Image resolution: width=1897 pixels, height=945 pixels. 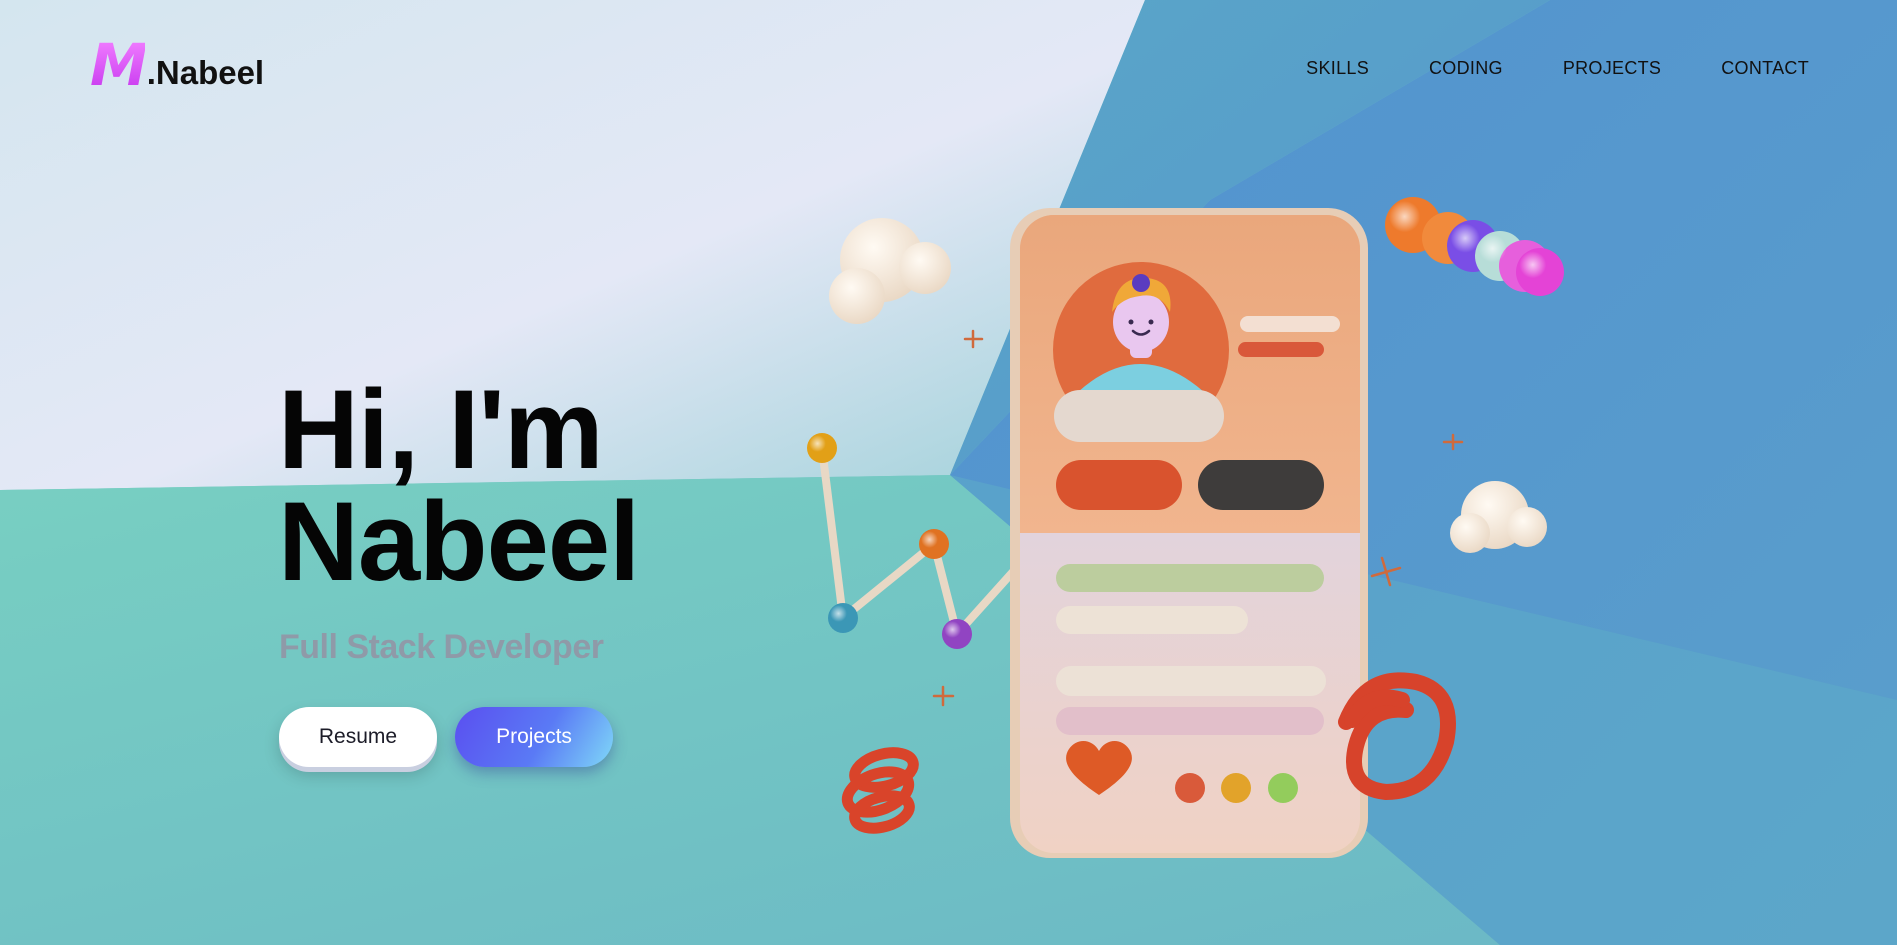 I want to click on hero-title-line-2: Nabeel, so click(x=459, y=541).